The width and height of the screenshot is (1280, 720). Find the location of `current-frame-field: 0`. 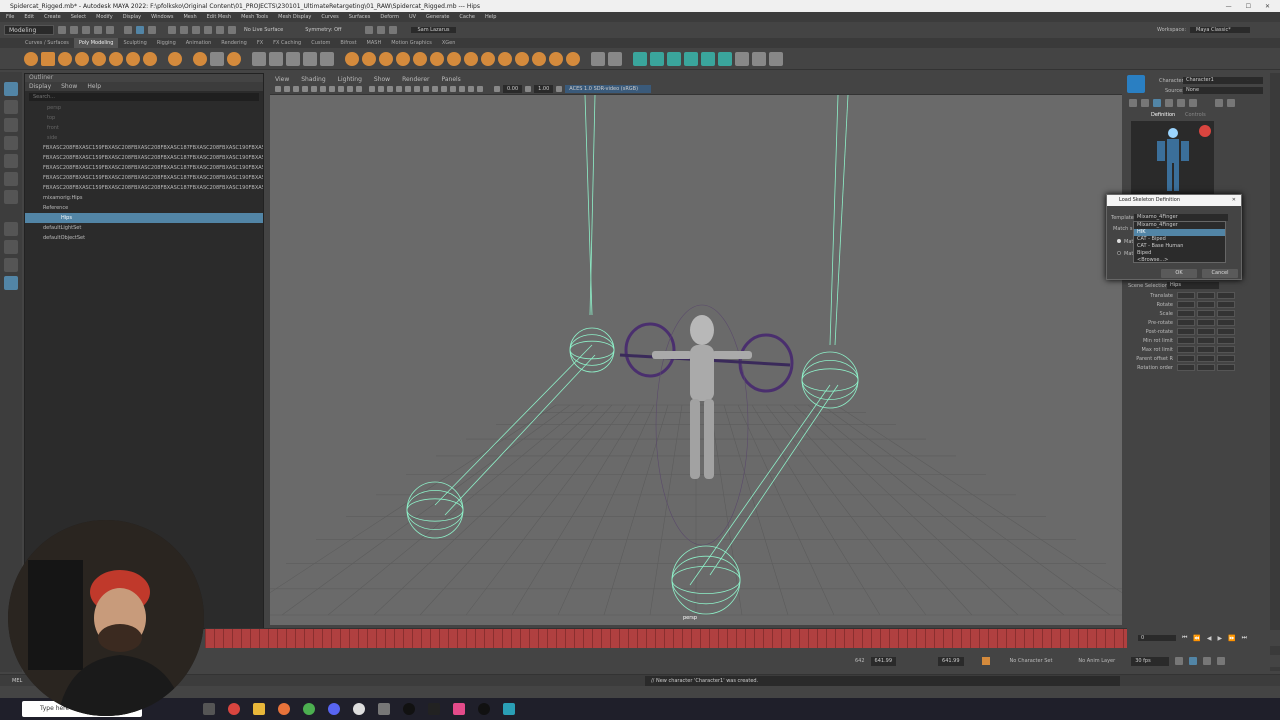

current-frame-field: 0 is located at coordinates (1157, 638).